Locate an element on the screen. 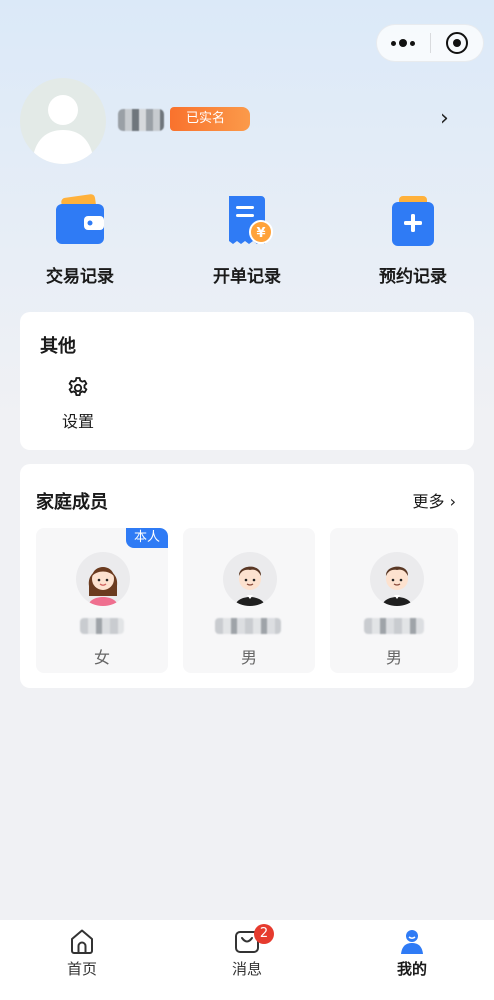 Image resolution: width=494 pixels, height=1000 pixels. tab-messages: 2 消息 is located at coordinates (247, 951).